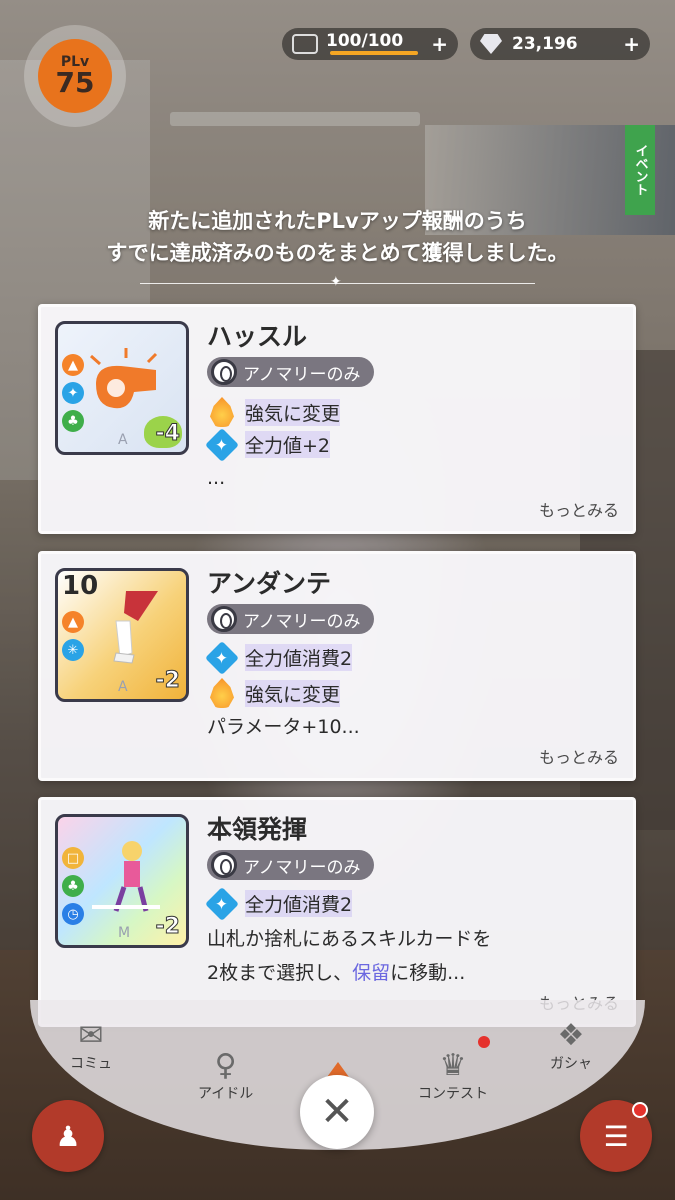 The image size is (675, 1200). Describe the element at coordinates (337, 221) in the screenshot. I see `notice-line-1: 新たに追加されたPLvアップ報酬のうち` at that location.